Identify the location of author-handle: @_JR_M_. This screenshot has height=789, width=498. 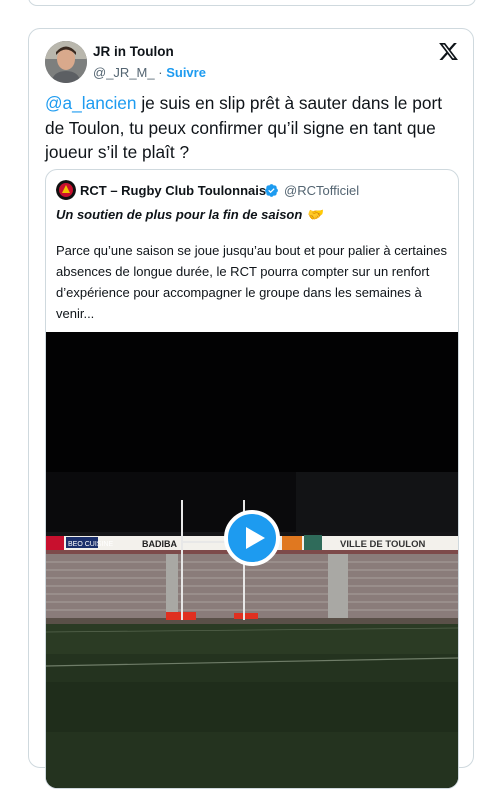
(124, 72).